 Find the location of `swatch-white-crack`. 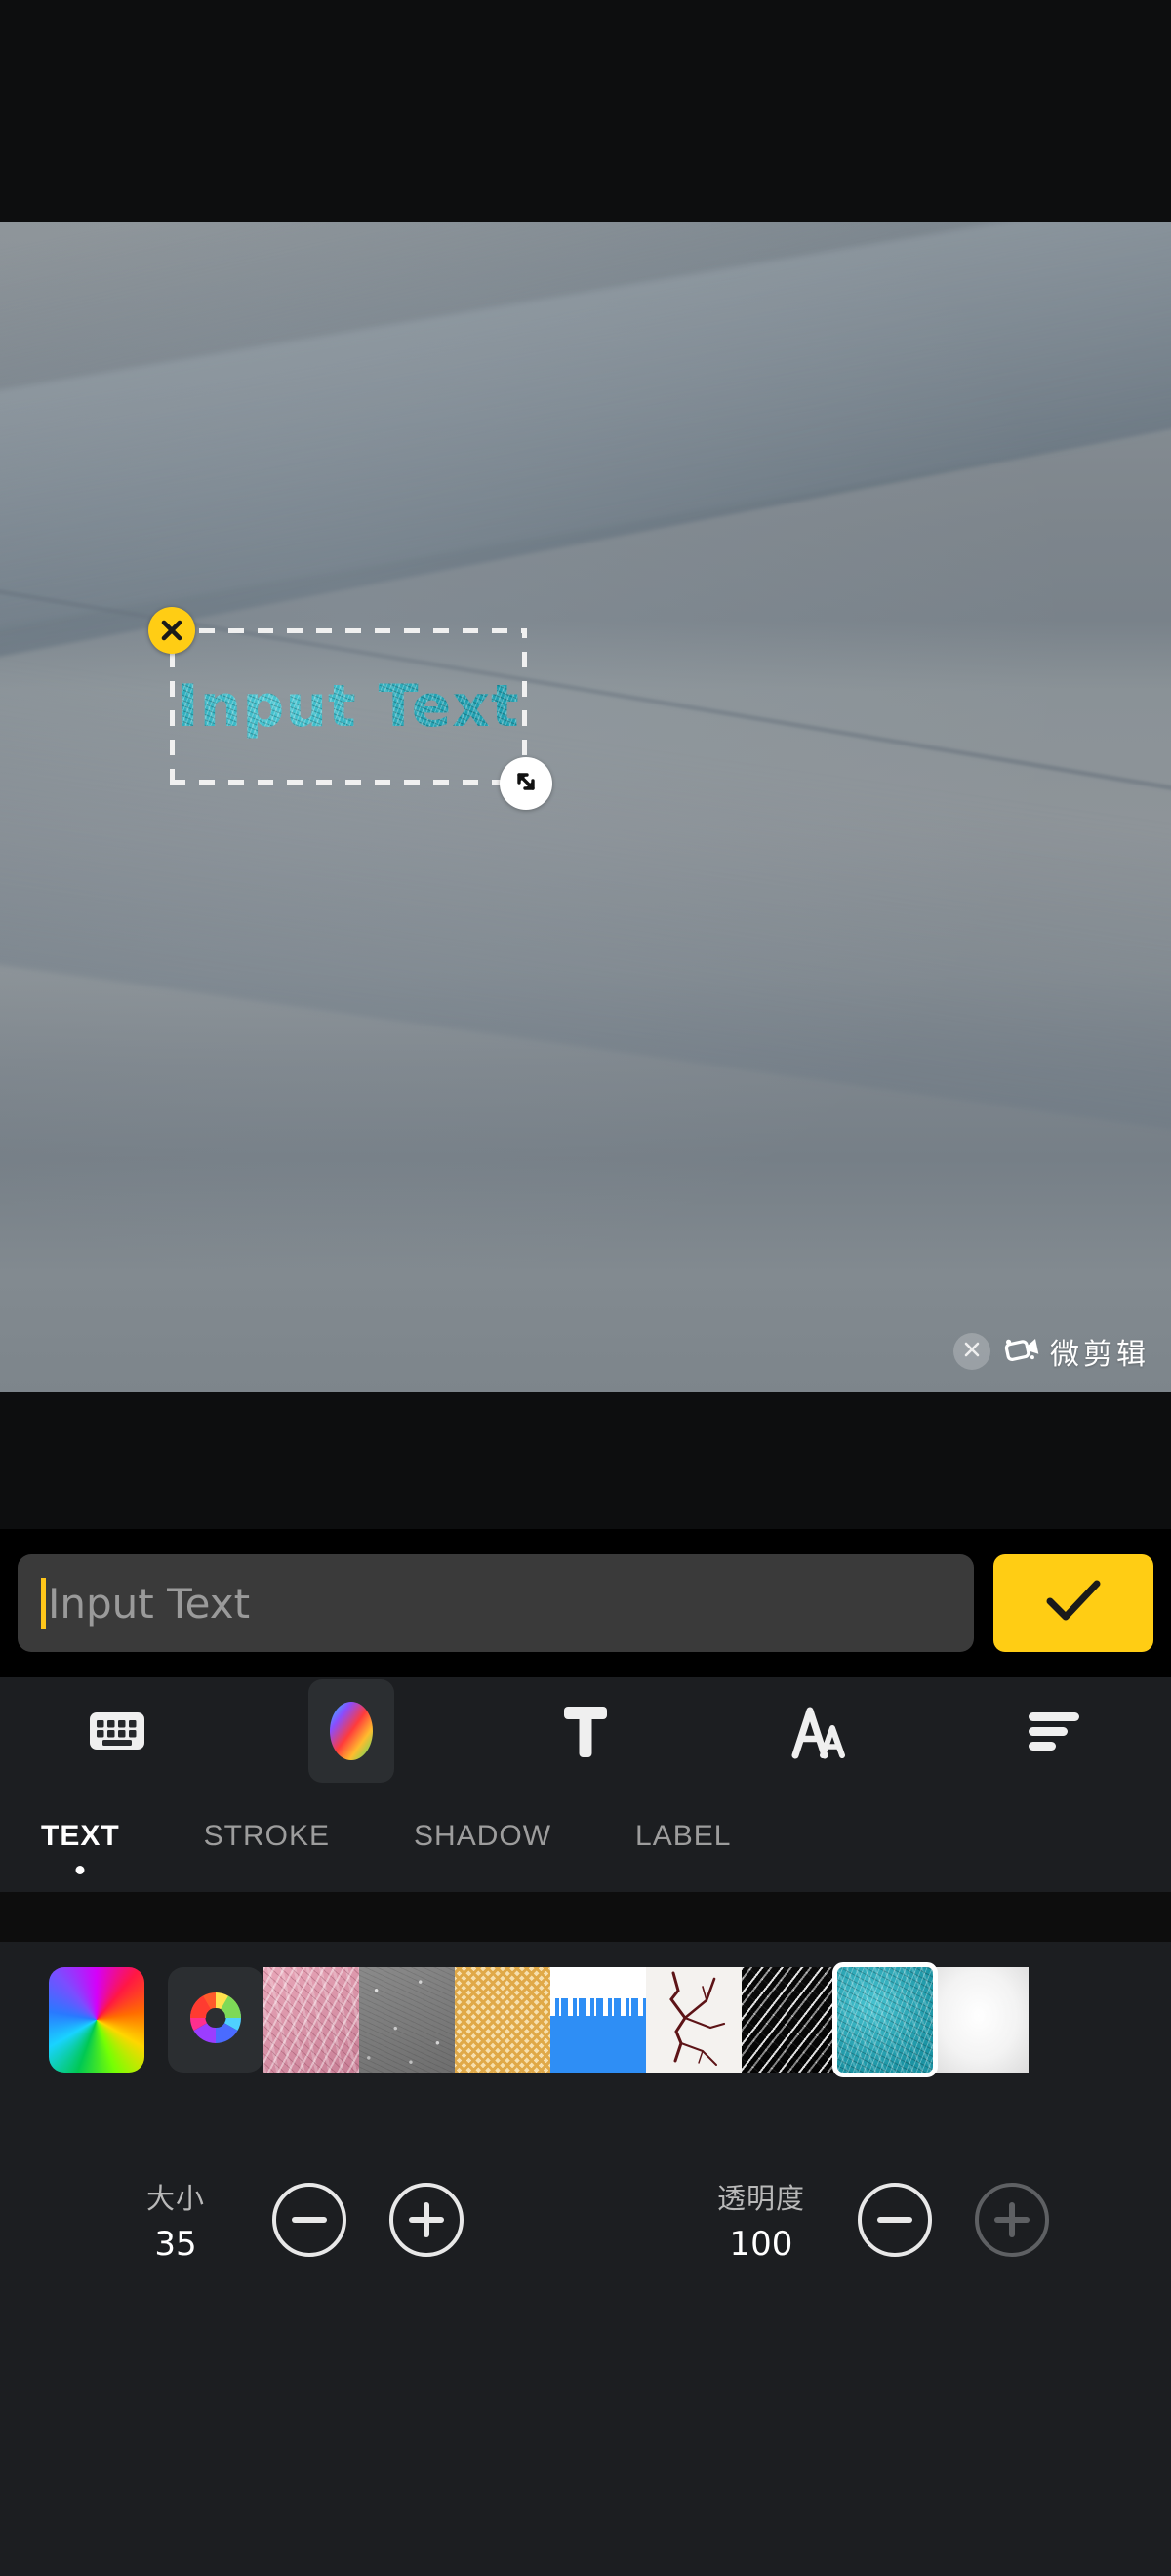

swatch-white-crack is located at coordinates (694, 2020).